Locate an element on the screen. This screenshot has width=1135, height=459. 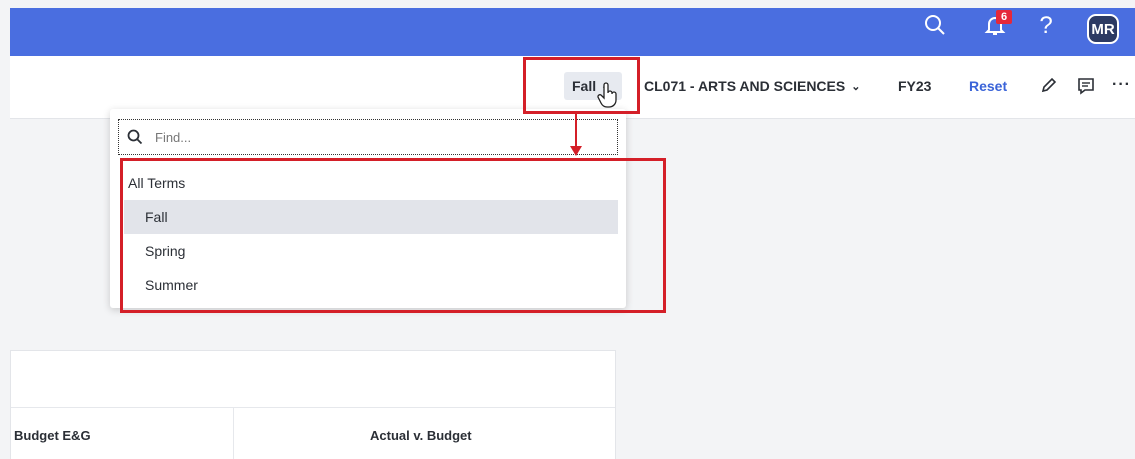
organization-filter-label: CL071 - ARTS AND SCIENCES is located at coordinates (745, 86).